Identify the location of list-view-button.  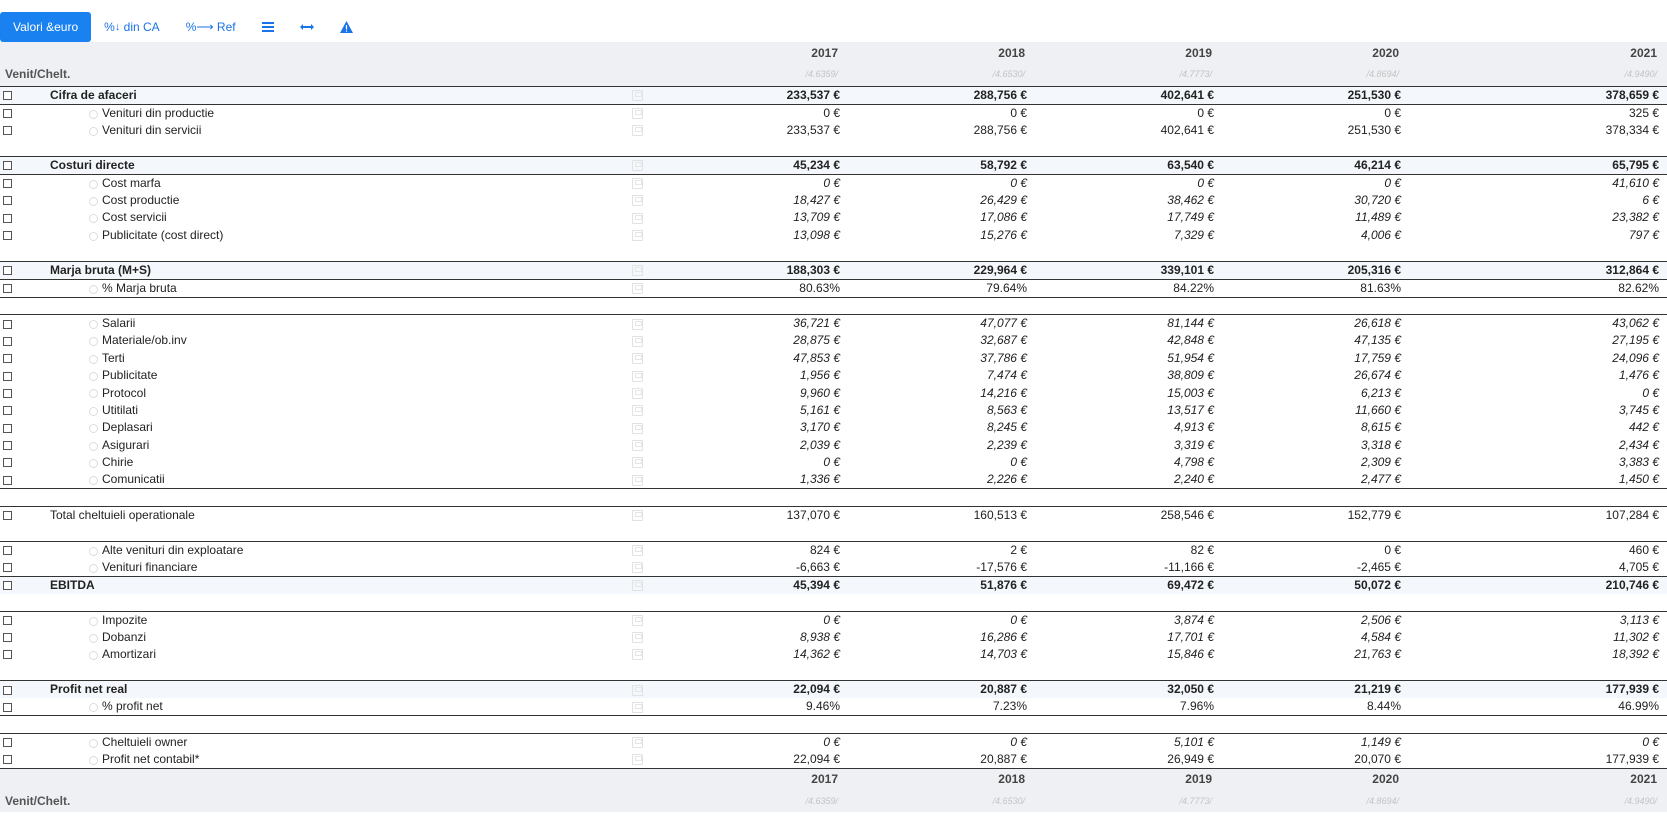
(268, 27).